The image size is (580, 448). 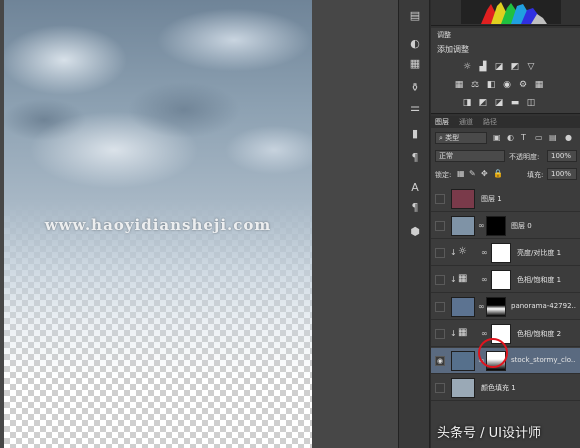 What do you see at coordinates (539, 85) in the screenshot?
I see `color-lookup-icon: ▦` at bounding box center [539, 85].